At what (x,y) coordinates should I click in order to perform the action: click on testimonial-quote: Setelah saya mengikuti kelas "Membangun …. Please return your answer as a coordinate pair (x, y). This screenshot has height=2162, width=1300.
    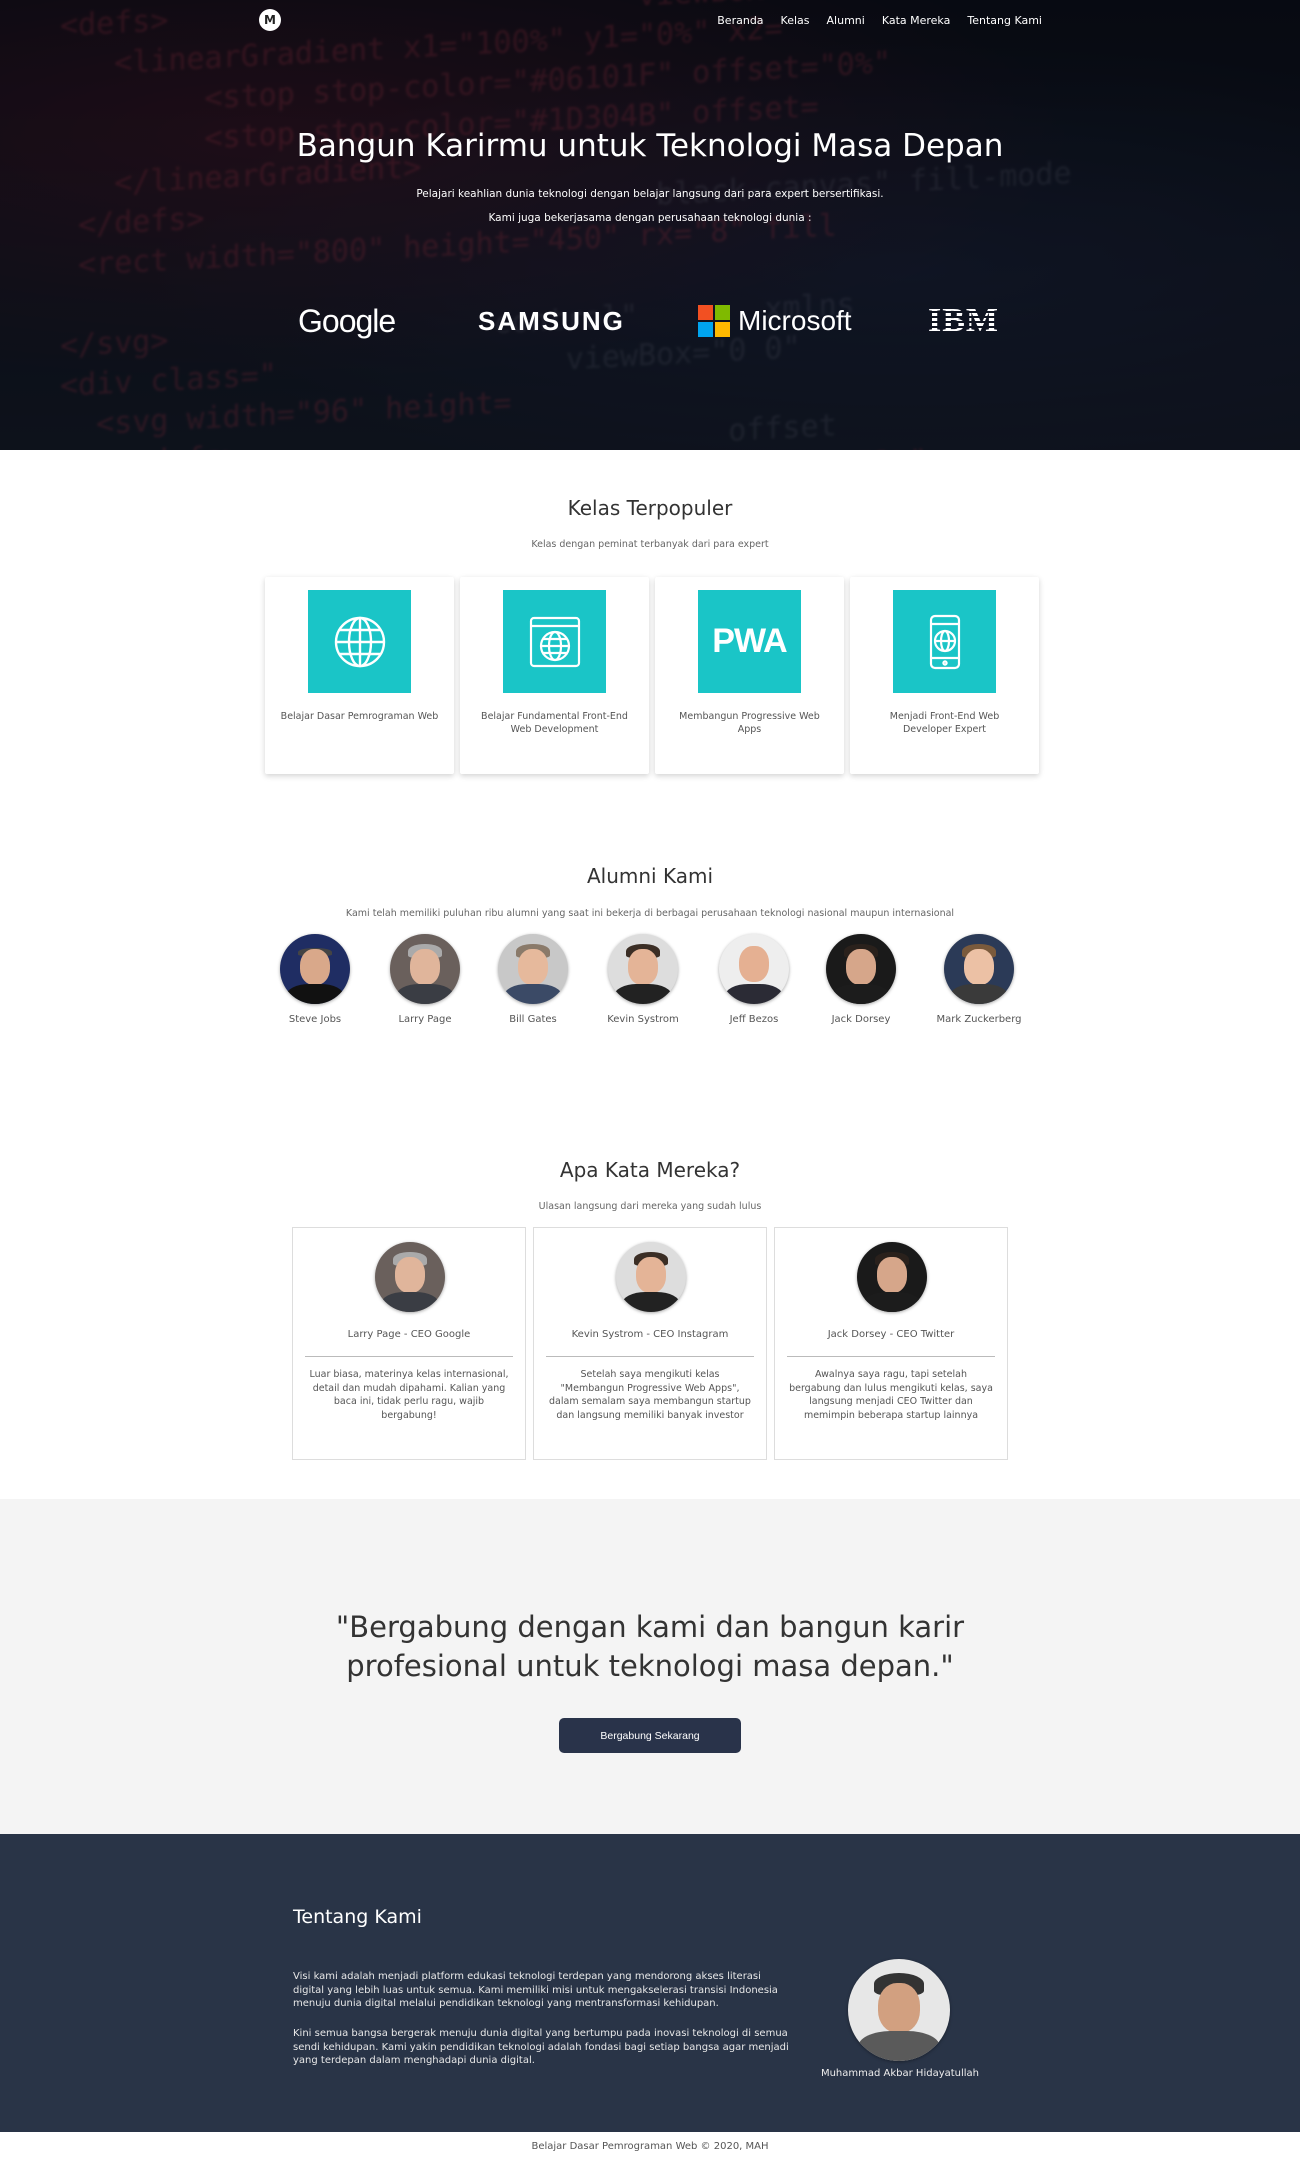
    Looking at the image, I should click on (650, 1395).